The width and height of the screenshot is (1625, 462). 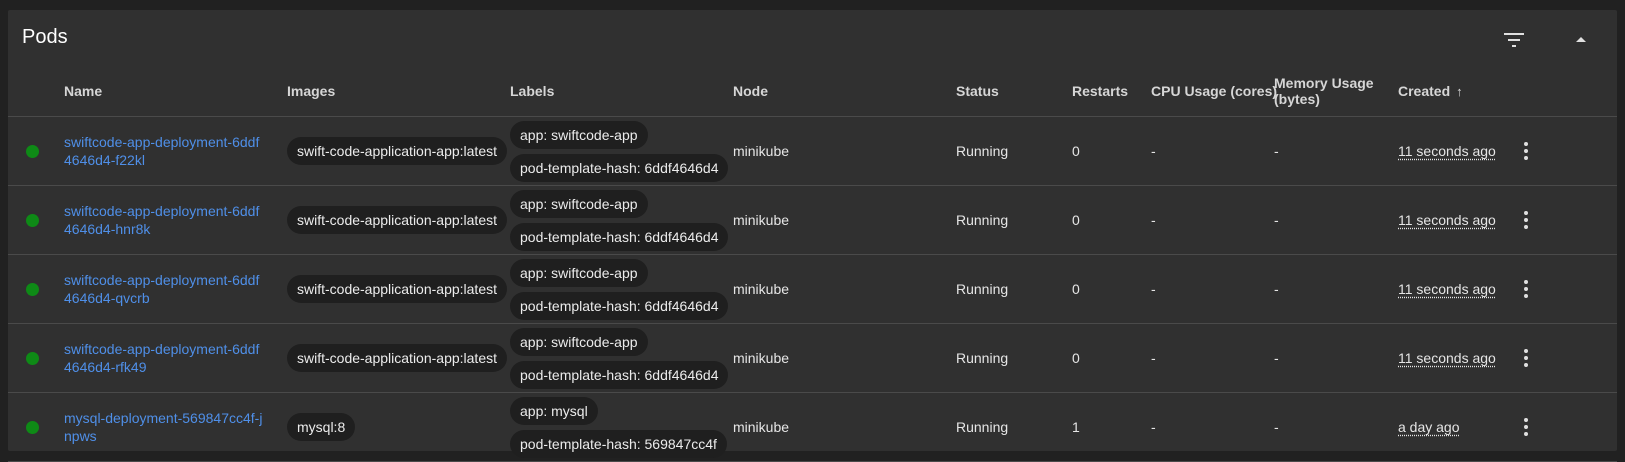 I want to click on label-chip: pod-template-hash: 569847cc4f, so click(x=618, y=443).